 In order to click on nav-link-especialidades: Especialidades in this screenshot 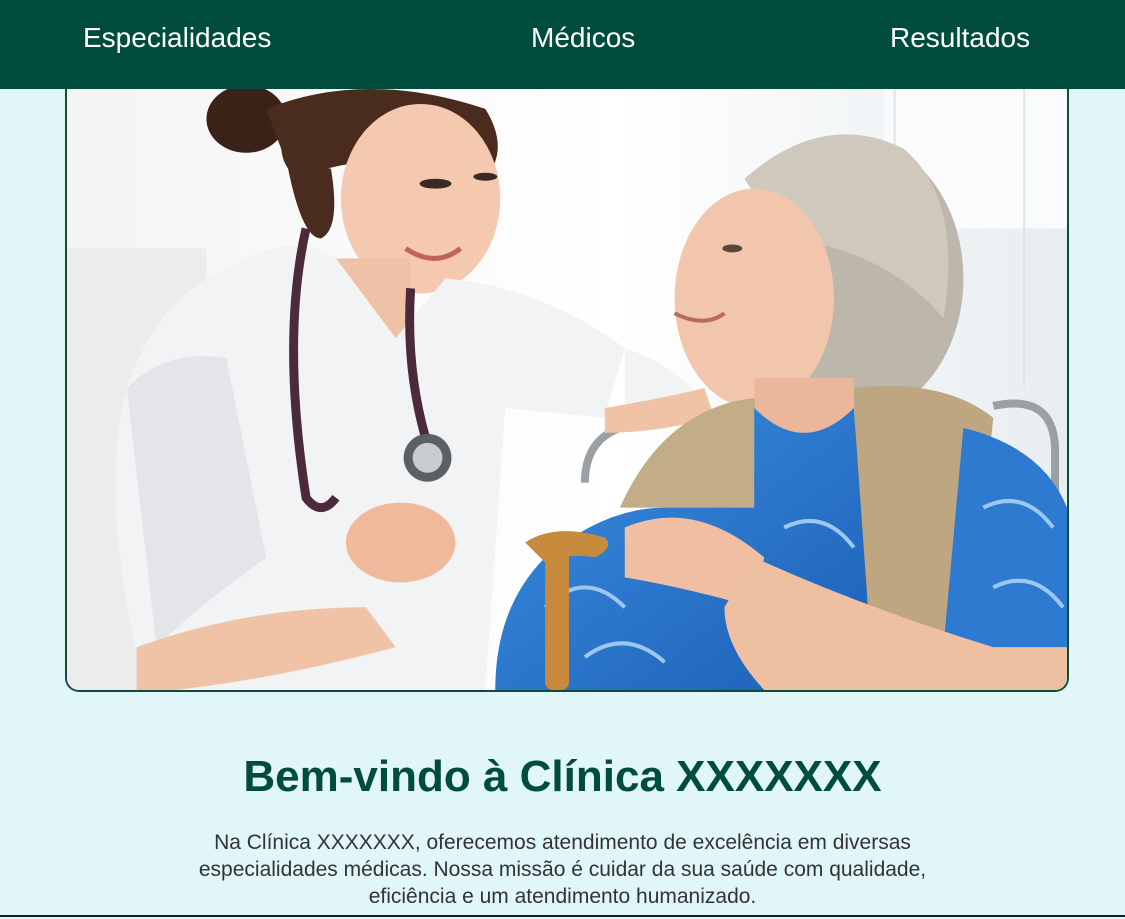, I will do `click(177, 38)`.